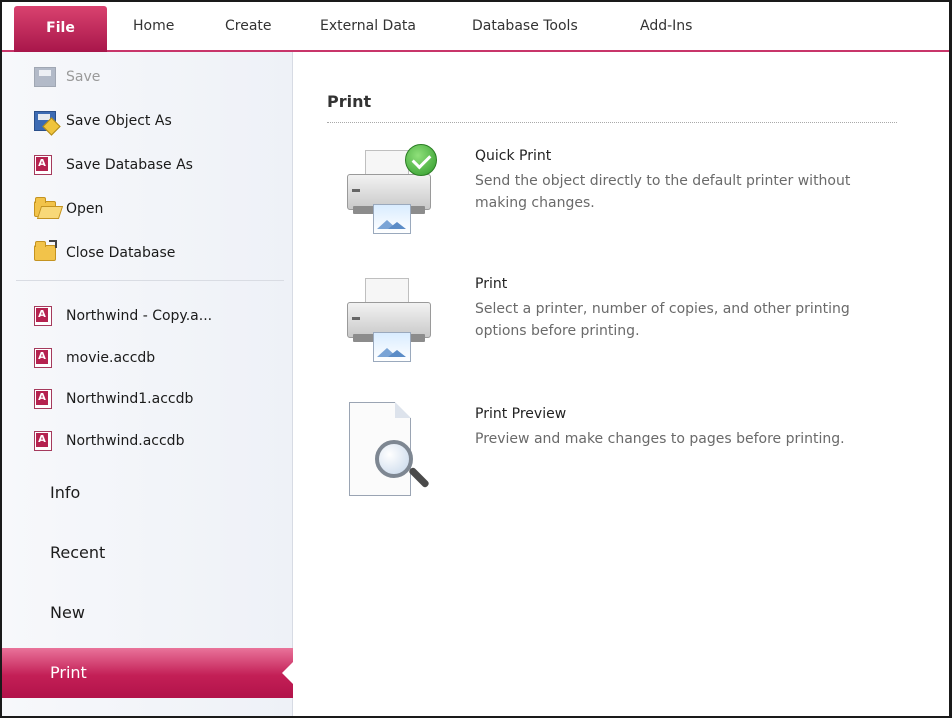 This screenshot has height=718, width=952. I want to click on save-command-label: Save, so click(83, 77).